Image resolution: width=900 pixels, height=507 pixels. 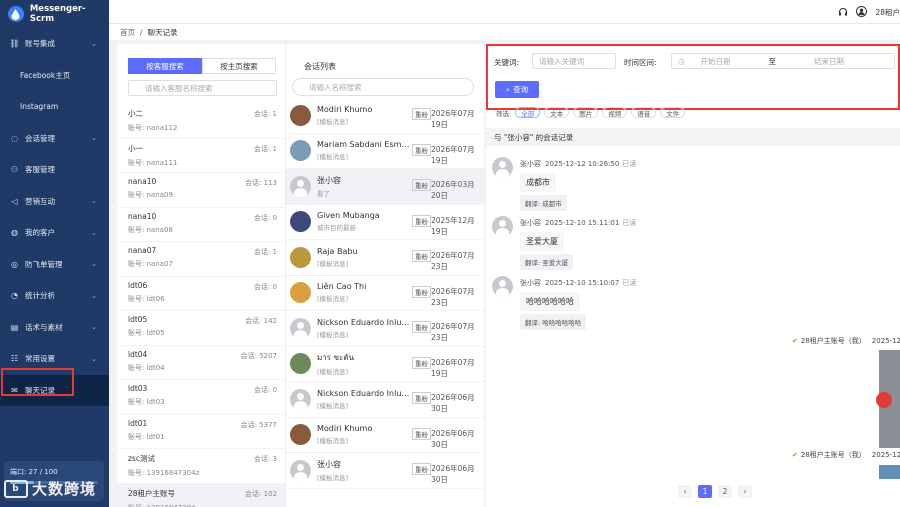 I want to click on sidebar-item-2: Instagram, so click(x=54, y=107).